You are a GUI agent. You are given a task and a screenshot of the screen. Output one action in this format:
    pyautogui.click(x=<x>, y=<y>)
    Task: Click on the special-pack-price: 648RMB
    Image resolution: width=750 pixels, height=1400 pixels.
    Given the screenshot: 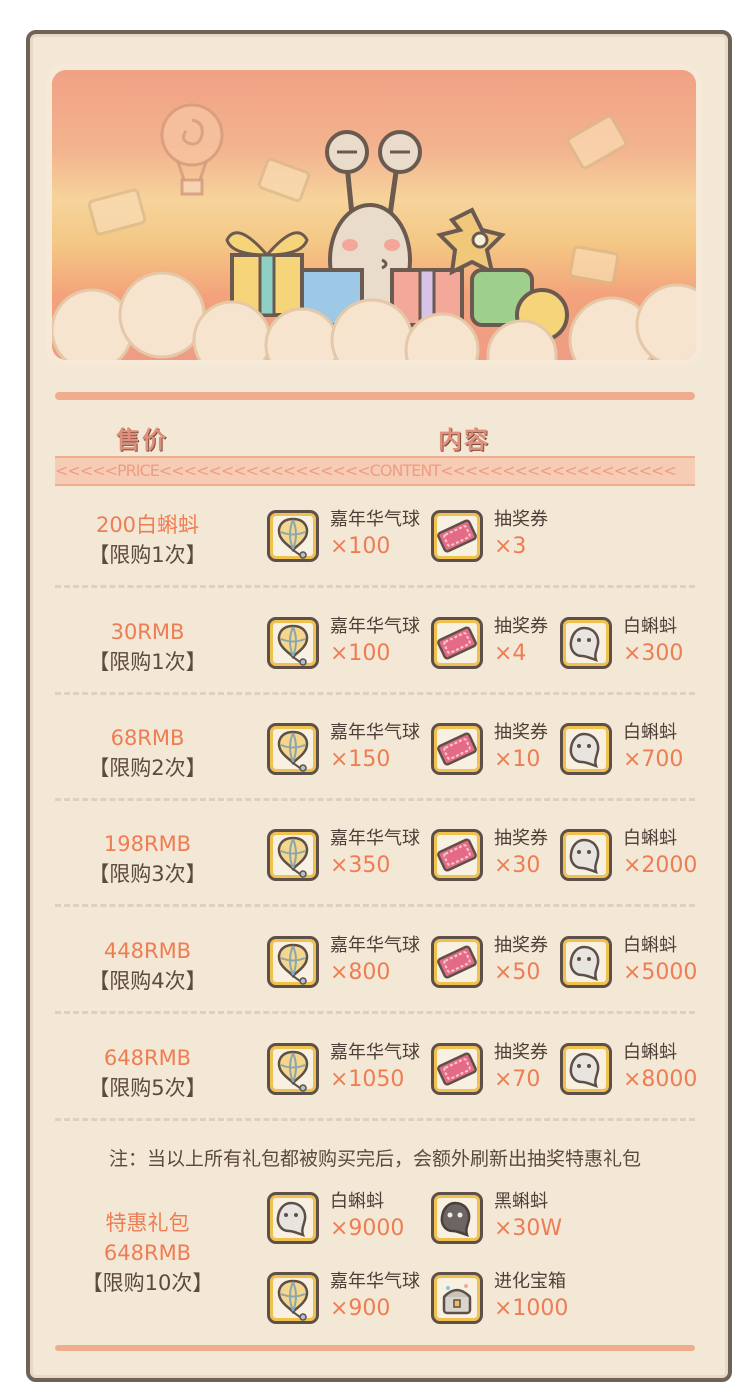 What is the action you would take?
    pyautogui.click(x=147, y=1253)
    